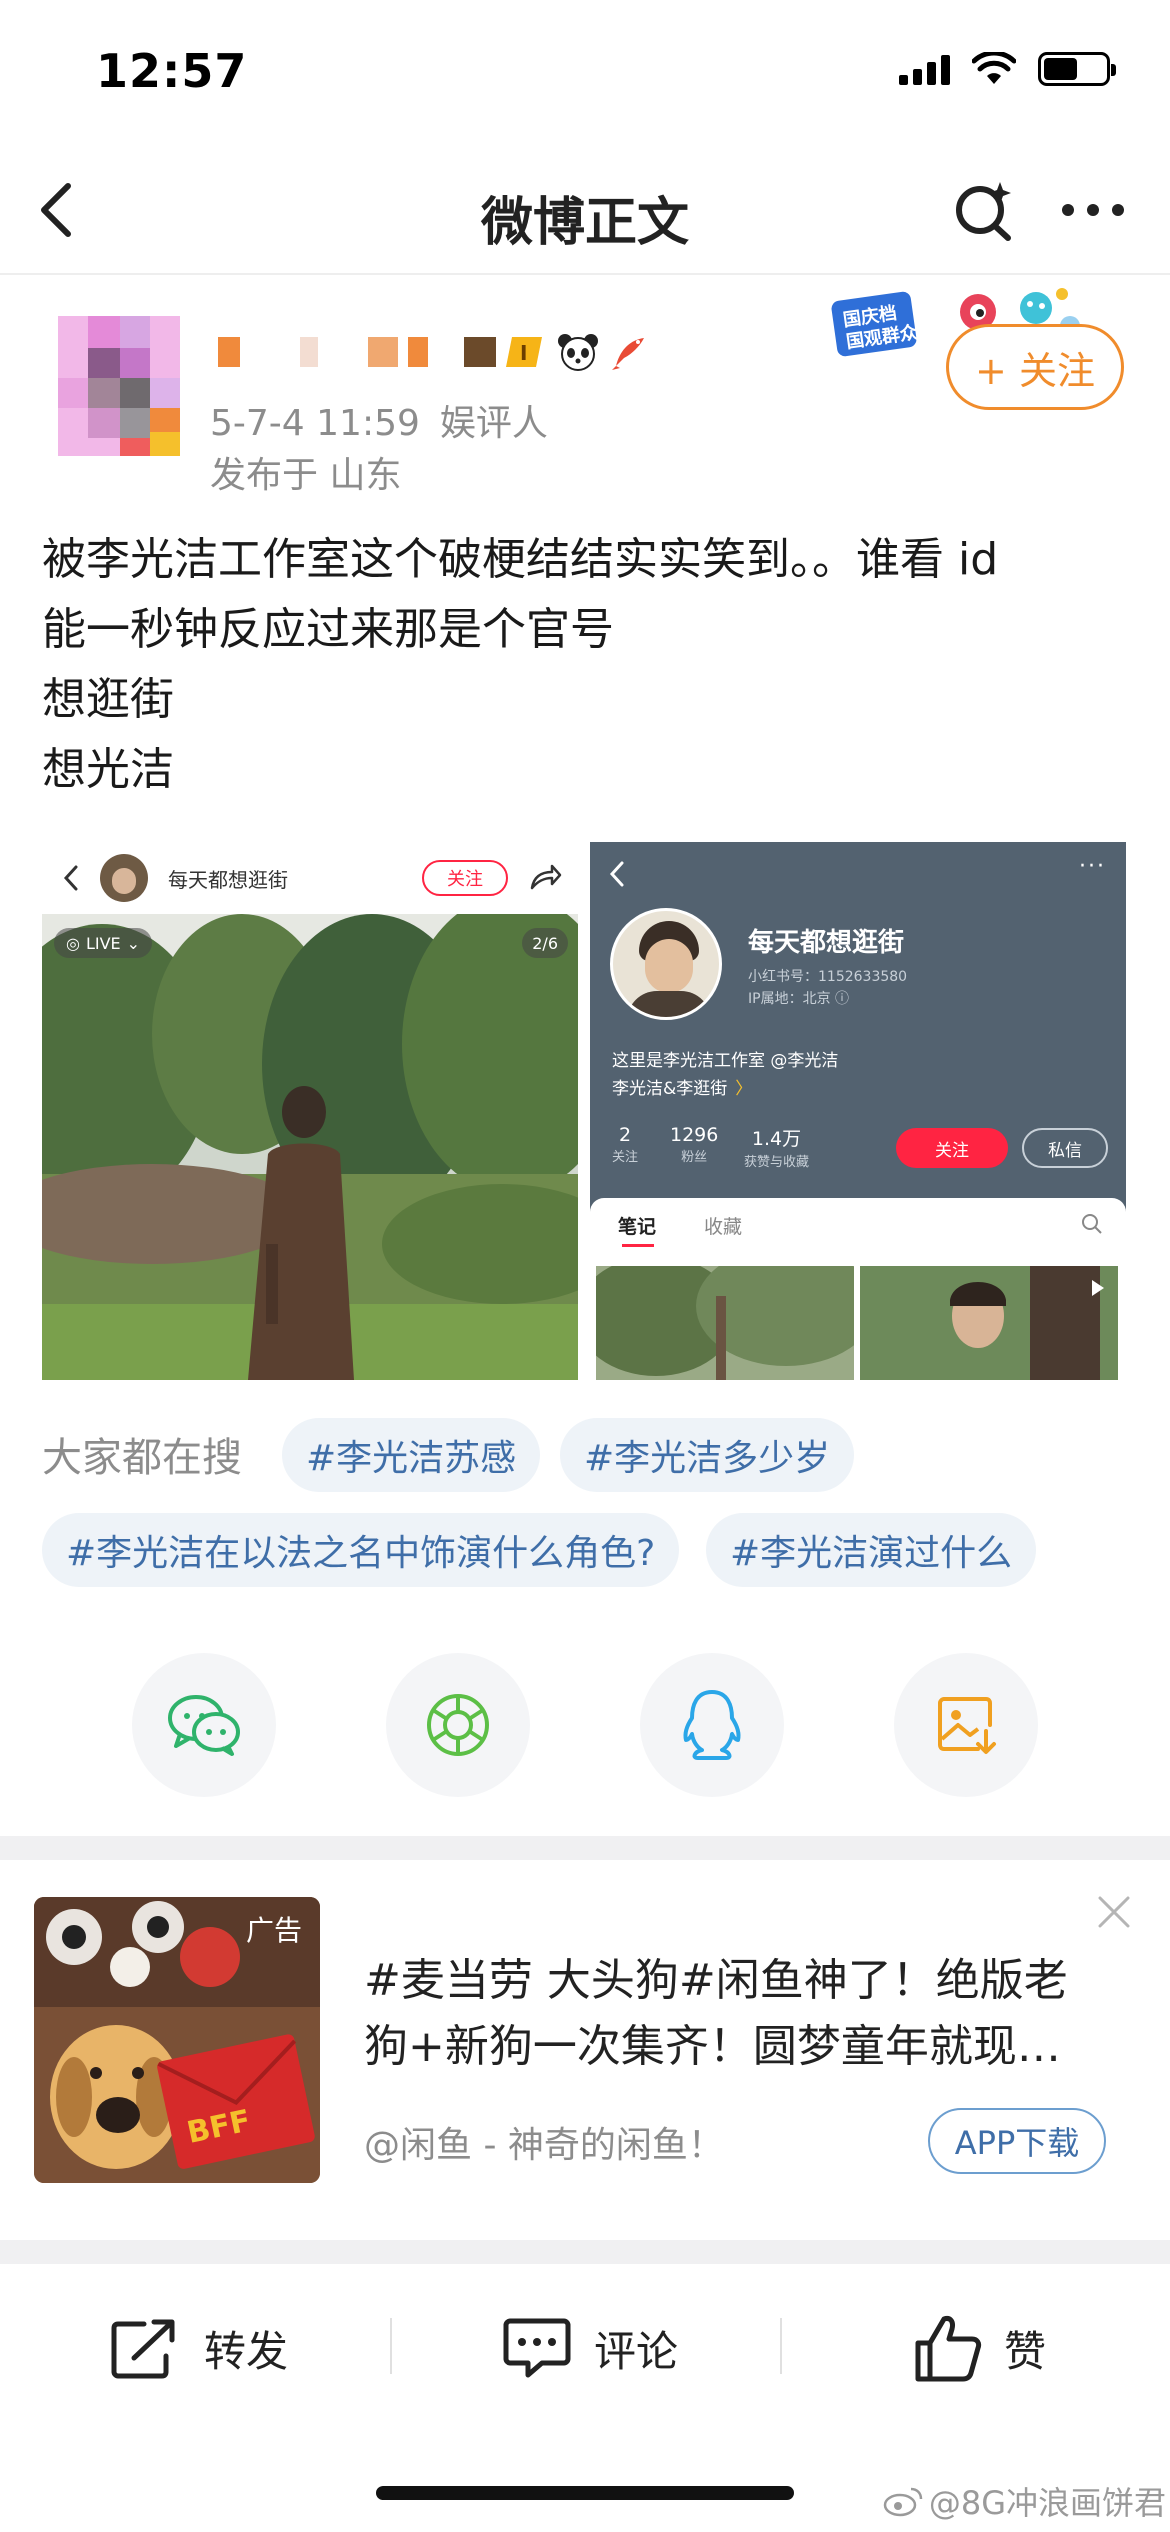 This screenshot has height=2532, width=1170. Describe the element at coordinates (781, 2346) in the screenshot. I see `action-separator` at that location.